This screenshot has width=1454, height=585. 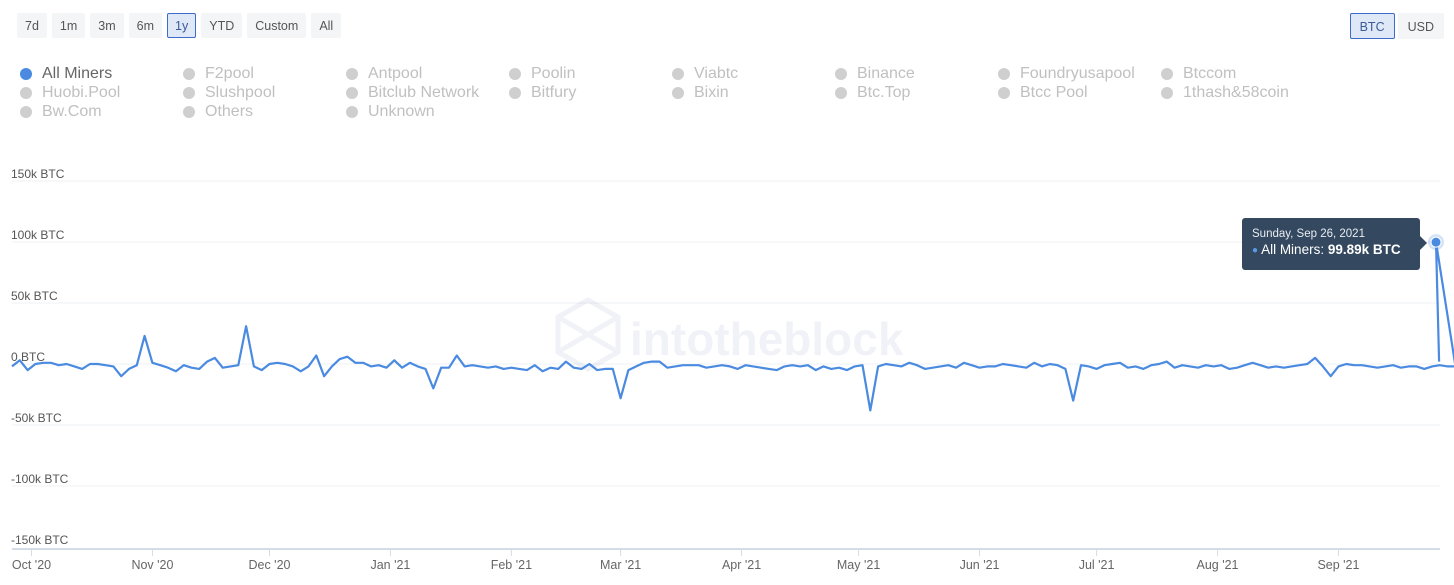 What do you see at coordinates (31, 565) in the screenshot?
I see `x-tick-label: Oct '20` at bounding box center [31, 565].